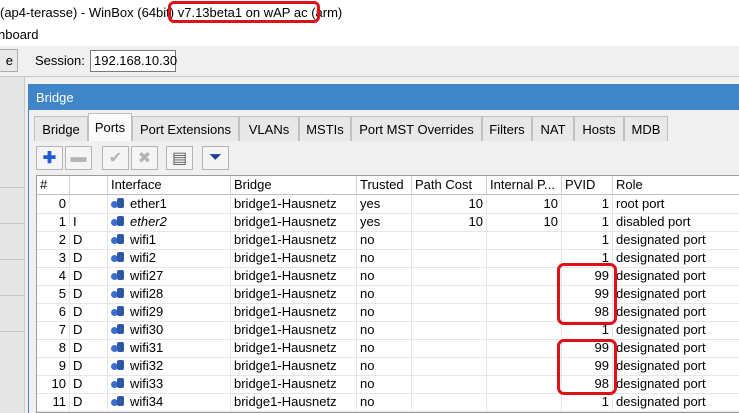 The height and width of the screenshot is (413, 739). Describe the element at coordinates (384, 204) in the screenshot. I see `row-trusted: yes` at that location.